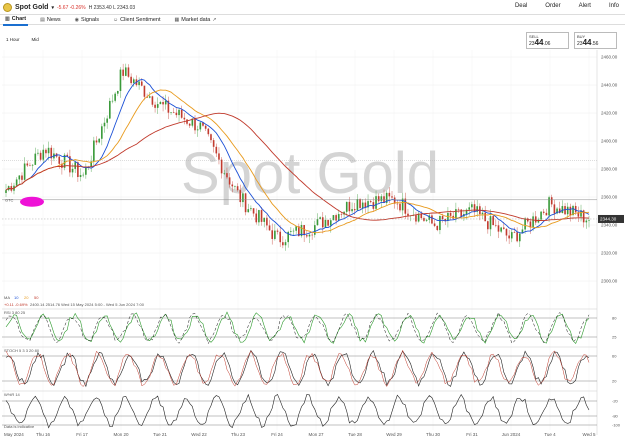 The width and height of the screenshot is (625, 439). I want to click on price-change: -5.67 -0.26%, so click(71, 7).